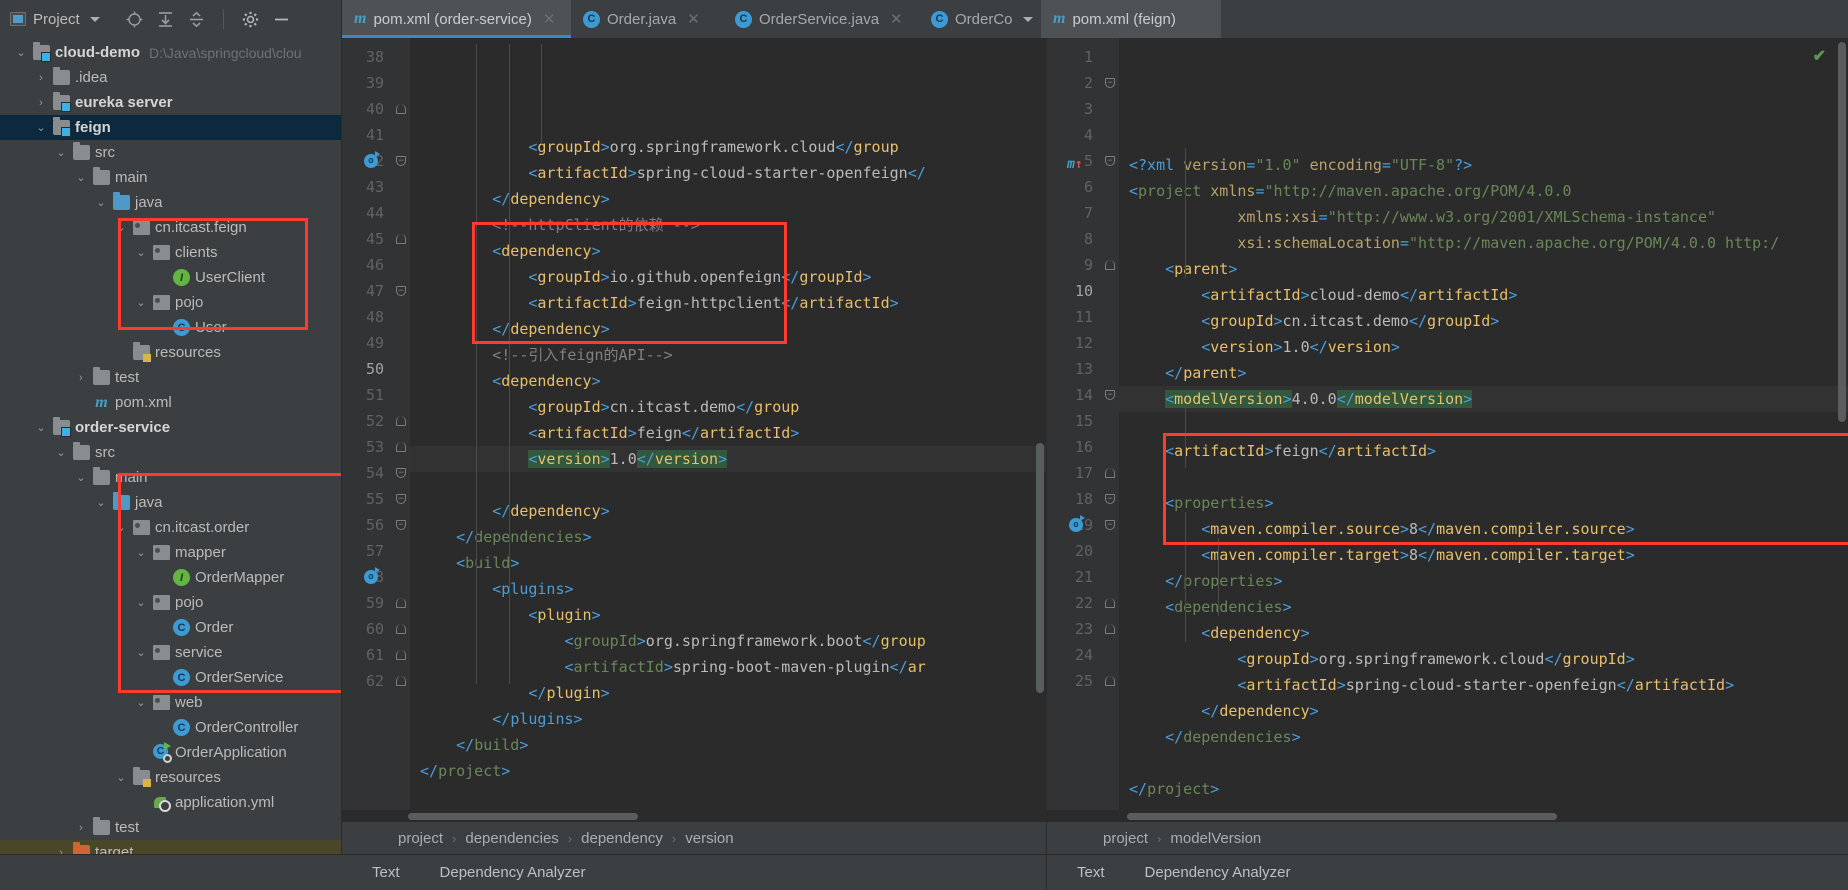 The image size is (1848, 890). I want to click on gutter-line-number: −54, so click(376, 473).